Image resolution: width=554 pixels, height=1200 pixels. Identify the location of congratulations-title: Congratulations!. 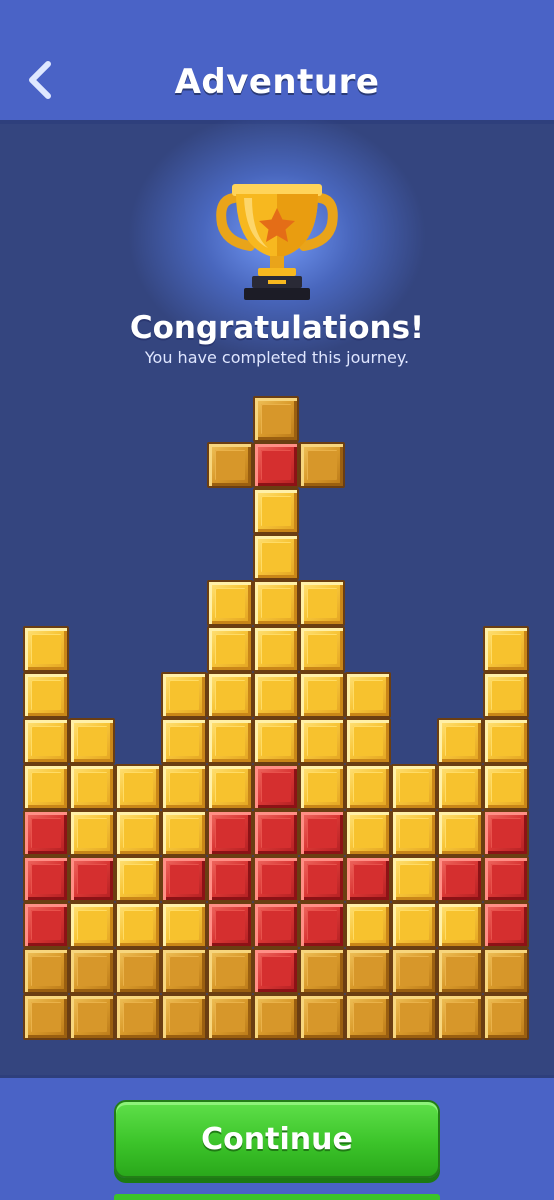
(277, 328).